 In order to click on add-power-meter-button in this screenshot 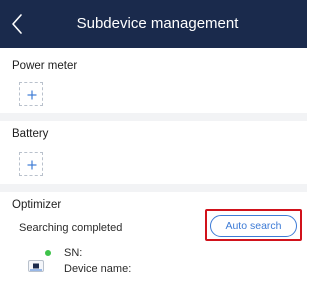, I will do `click(31, 94)`.